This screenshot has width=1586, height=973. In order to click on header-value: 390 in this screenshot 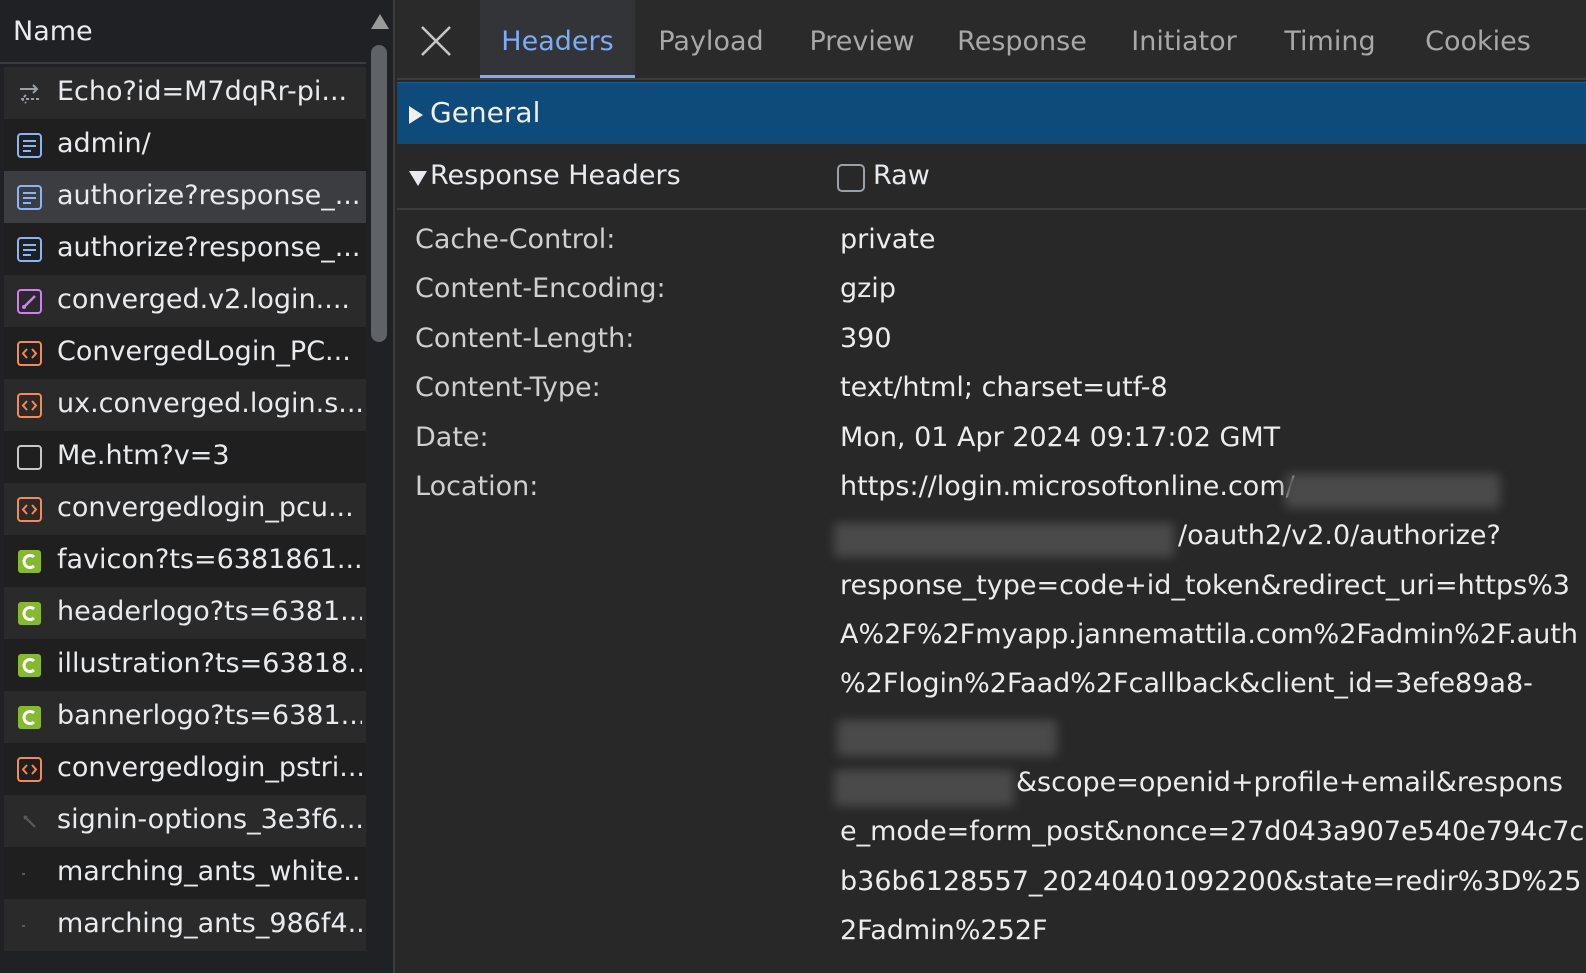, I will do `click(866, 338)`.